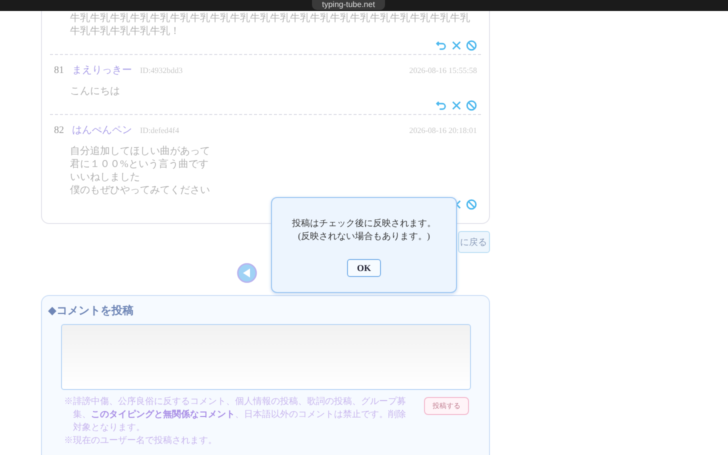 The image size is (728, 455). What do you see at coordinates (247, 273) in the screenshot?
I see `previous-page-icon` at bounding box center [247, 273].